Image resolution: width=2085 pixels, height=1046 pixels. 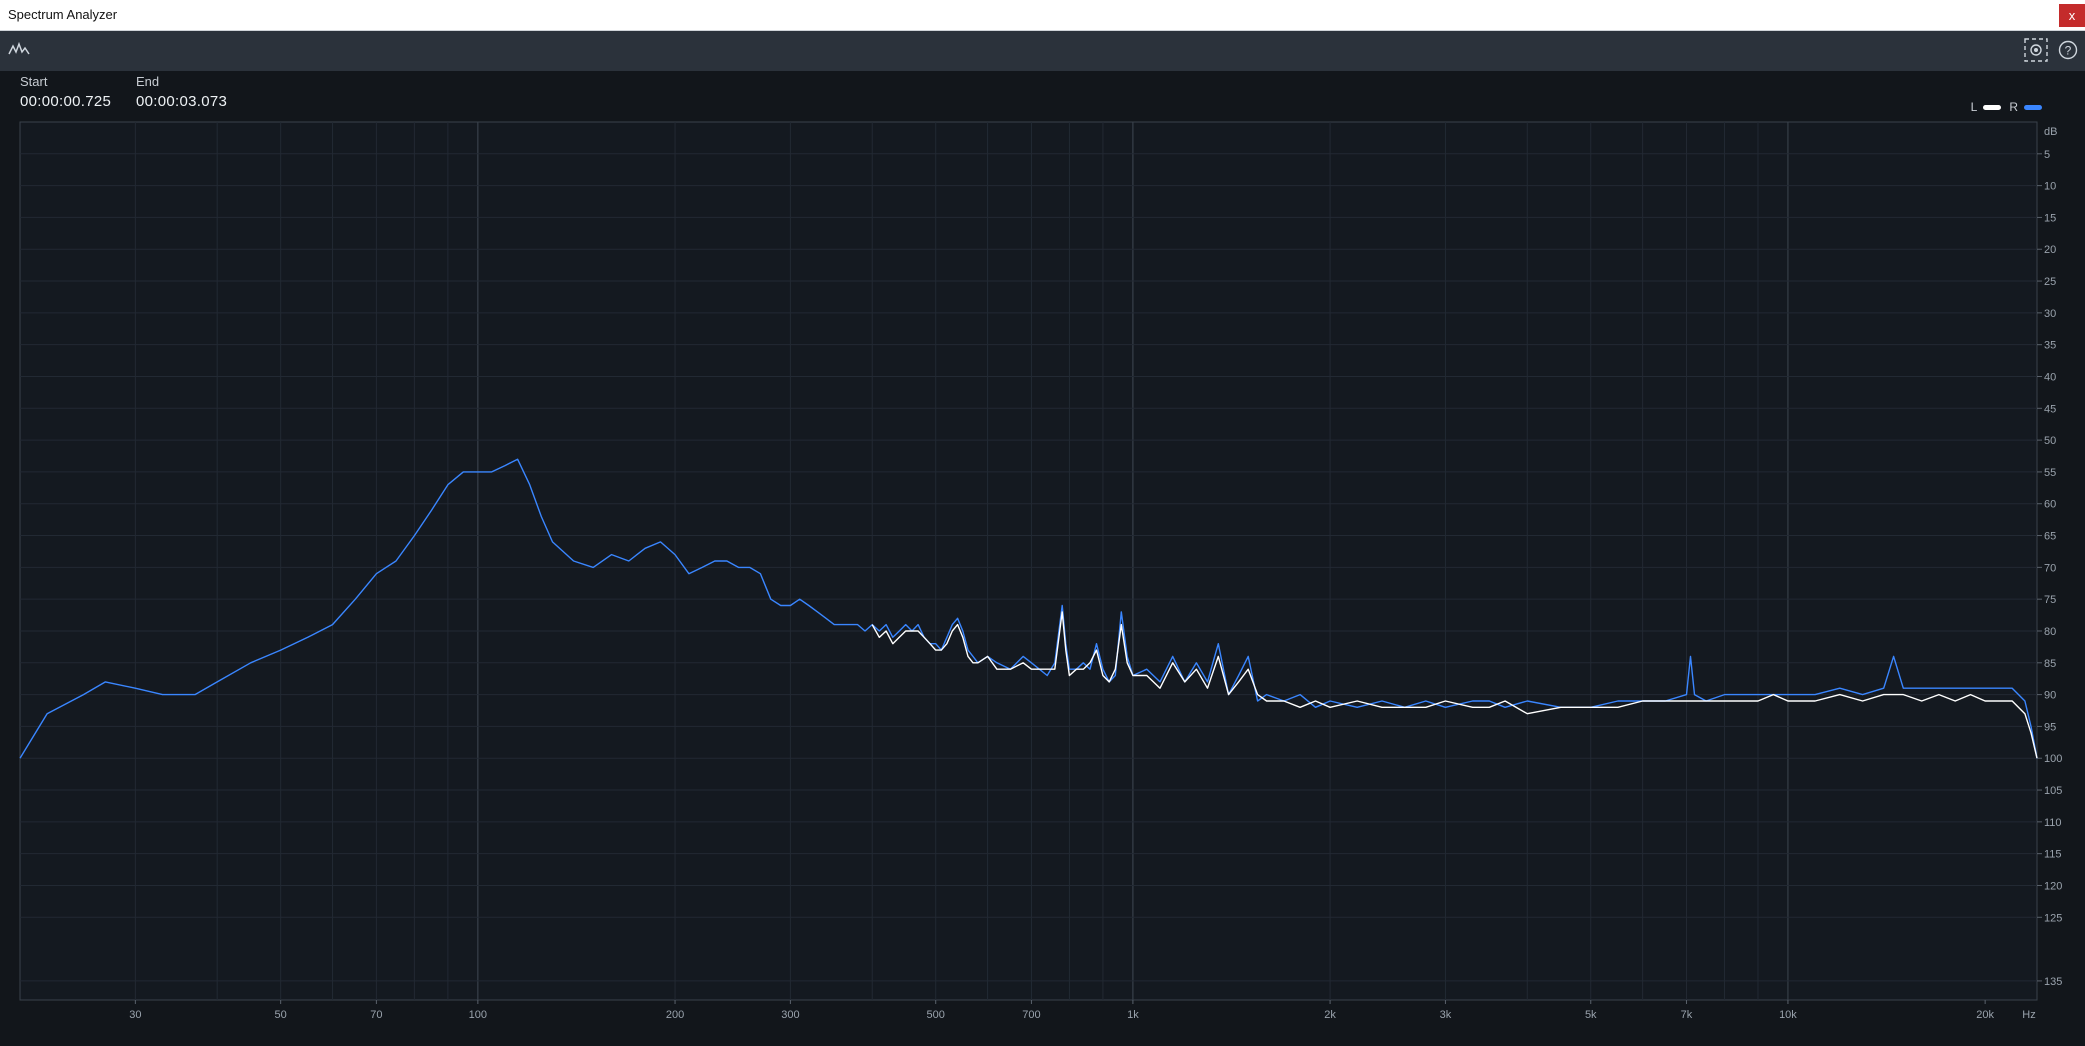 I want to click on x-tick-label: 3k, so click(x=1446, y=1015).